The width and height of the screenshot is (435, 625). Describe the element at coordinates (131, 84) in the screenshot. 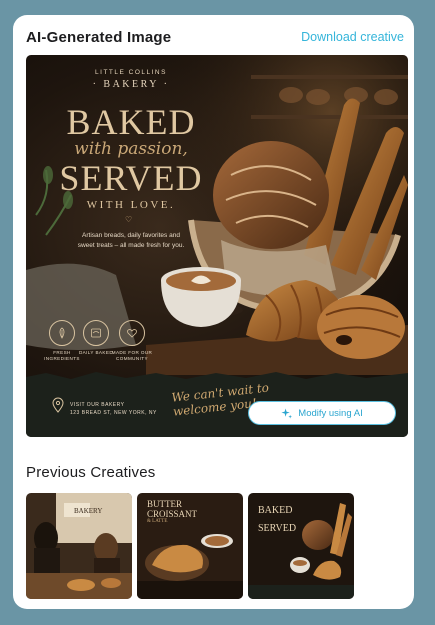

I see `poster-brand-name: · BAKERY ·` at that location.